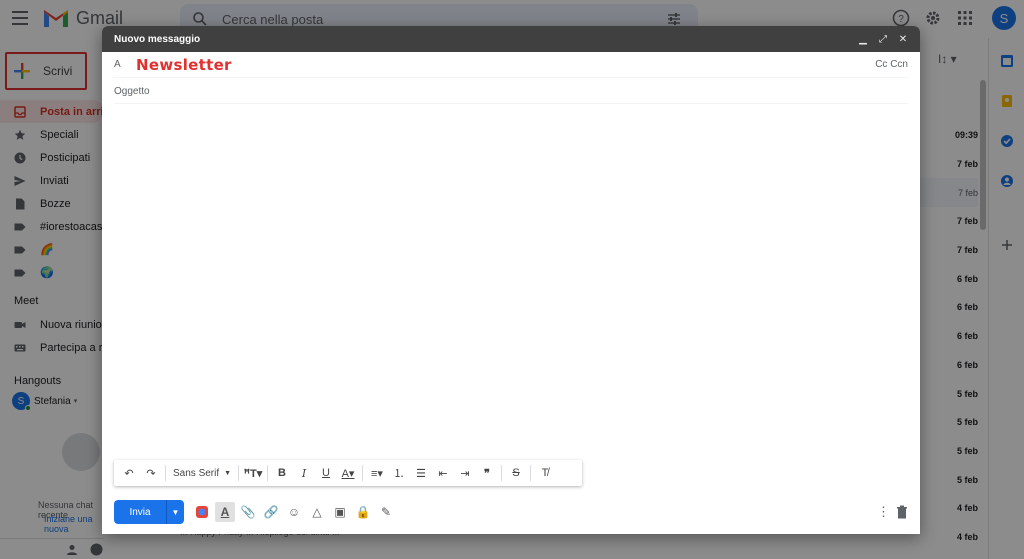 The width and height of the screenshot is (1024, 559). I want to click on cc-bcc-link: Cc Ccn, so click(891, 64).